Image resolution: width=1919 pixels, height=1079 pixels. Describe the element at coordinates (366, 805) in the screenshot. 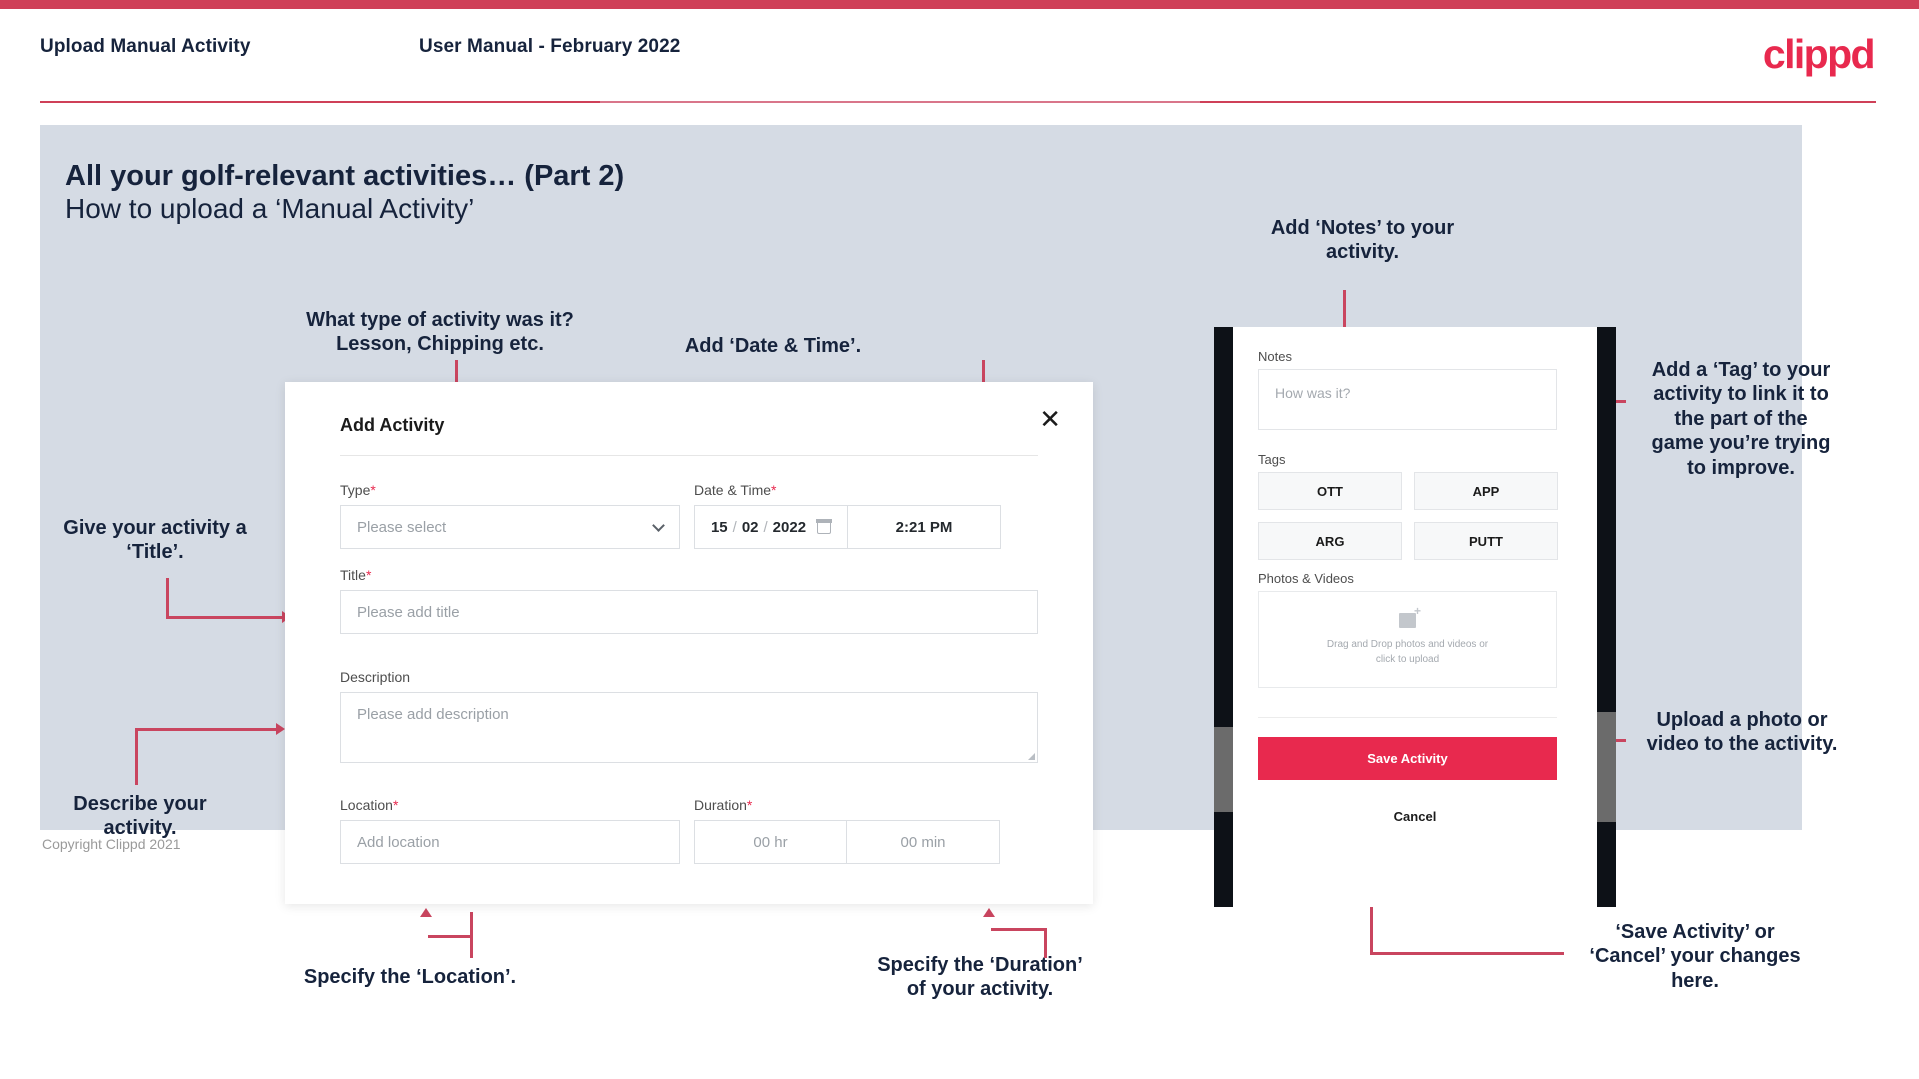

I see `location-label-text: Location` at that location.